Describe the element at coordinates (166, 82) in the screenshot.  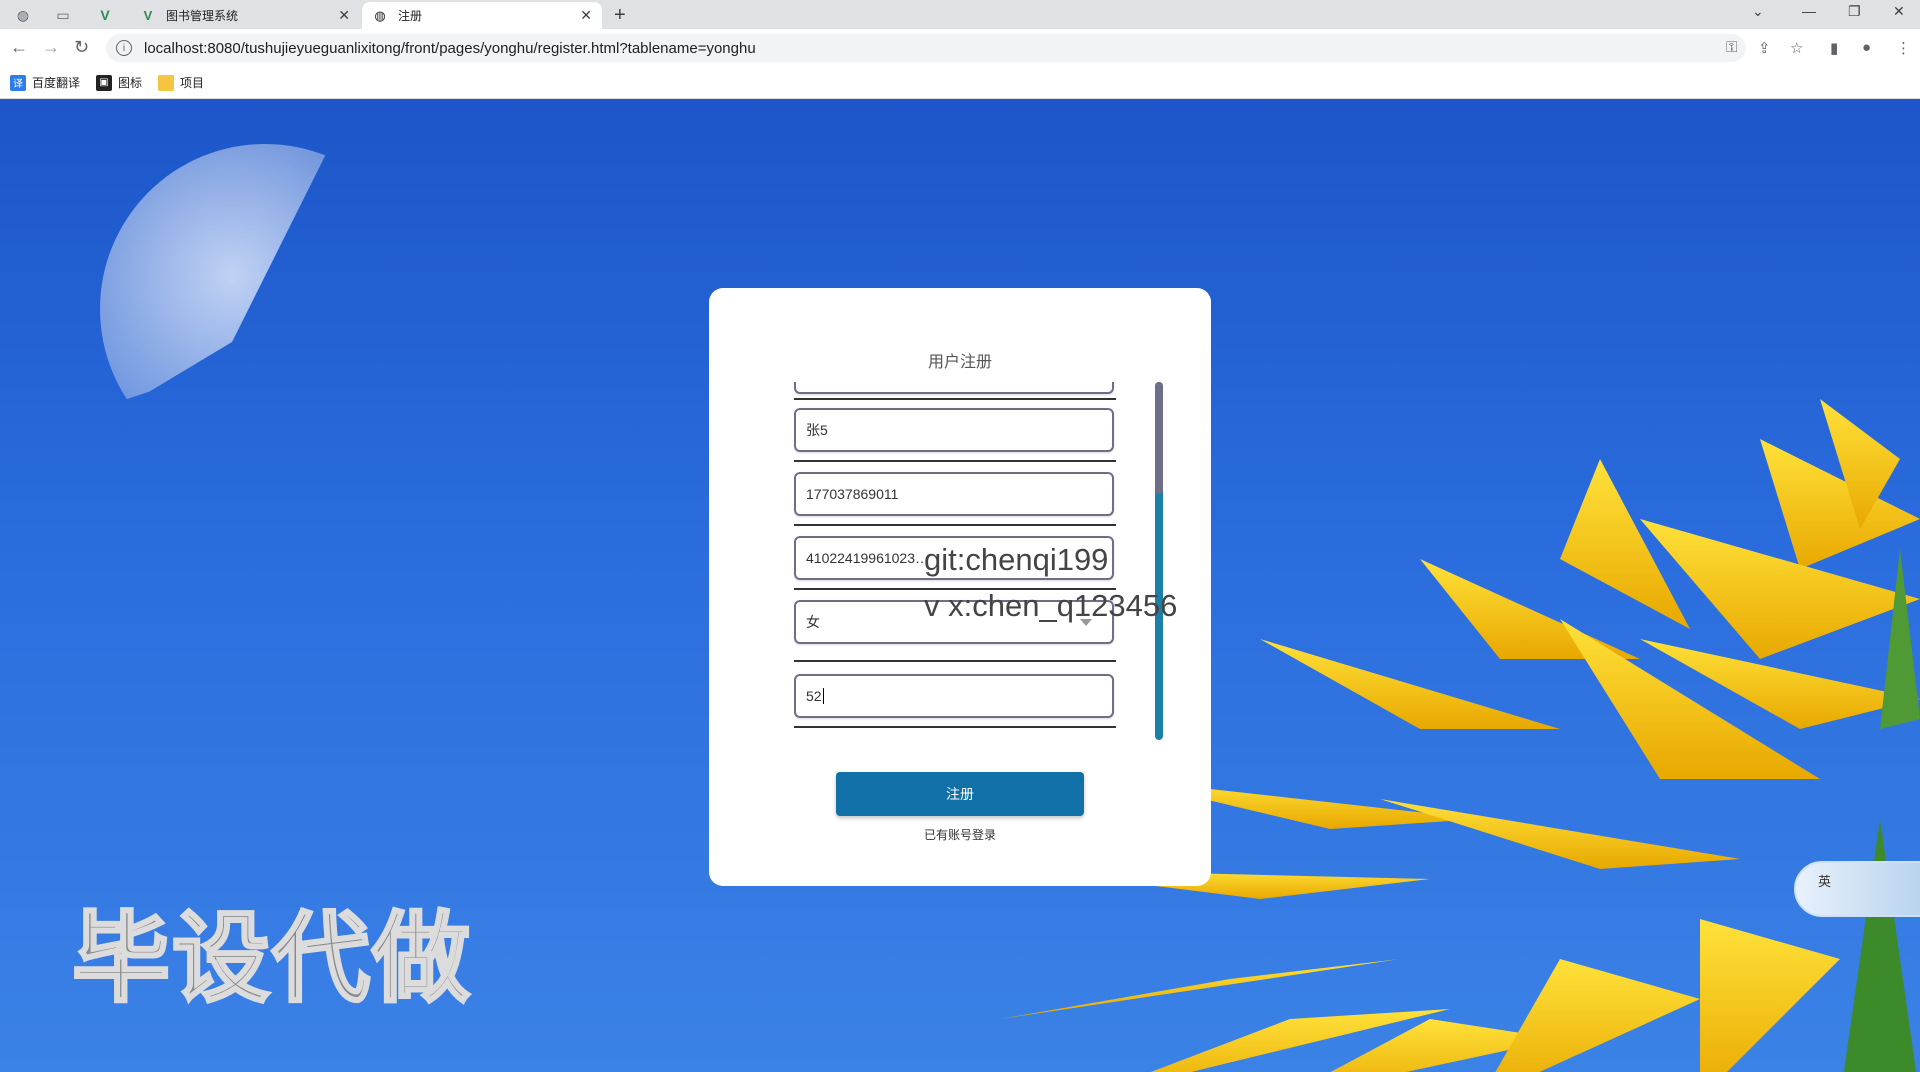
I see `folder-icon` at that location.